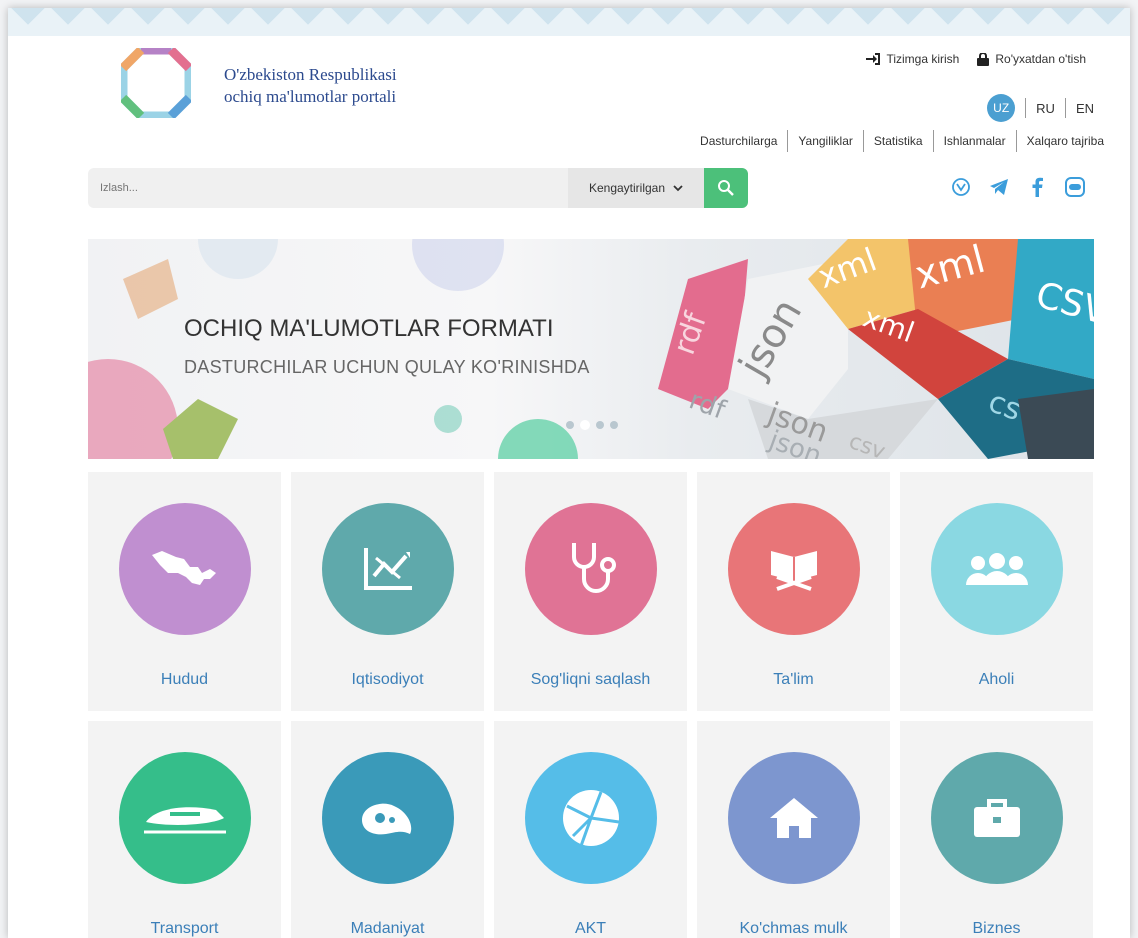 This screenshot has width=1138, height=938. I want to click on nav-statistika: Statistika, so click(898, 141).